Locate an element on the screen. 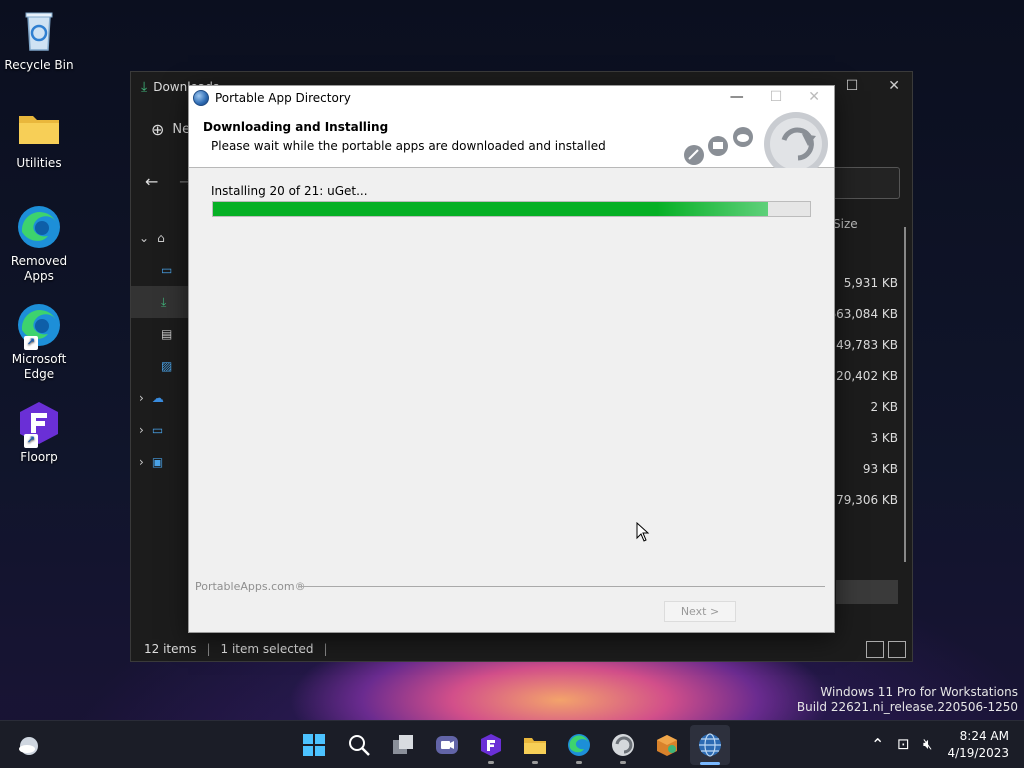 This screenshot has width=1024, height=768. desktop-icon-microsoft-edge: ↗ Microsoft Edge is located at coordinates (39, 342).